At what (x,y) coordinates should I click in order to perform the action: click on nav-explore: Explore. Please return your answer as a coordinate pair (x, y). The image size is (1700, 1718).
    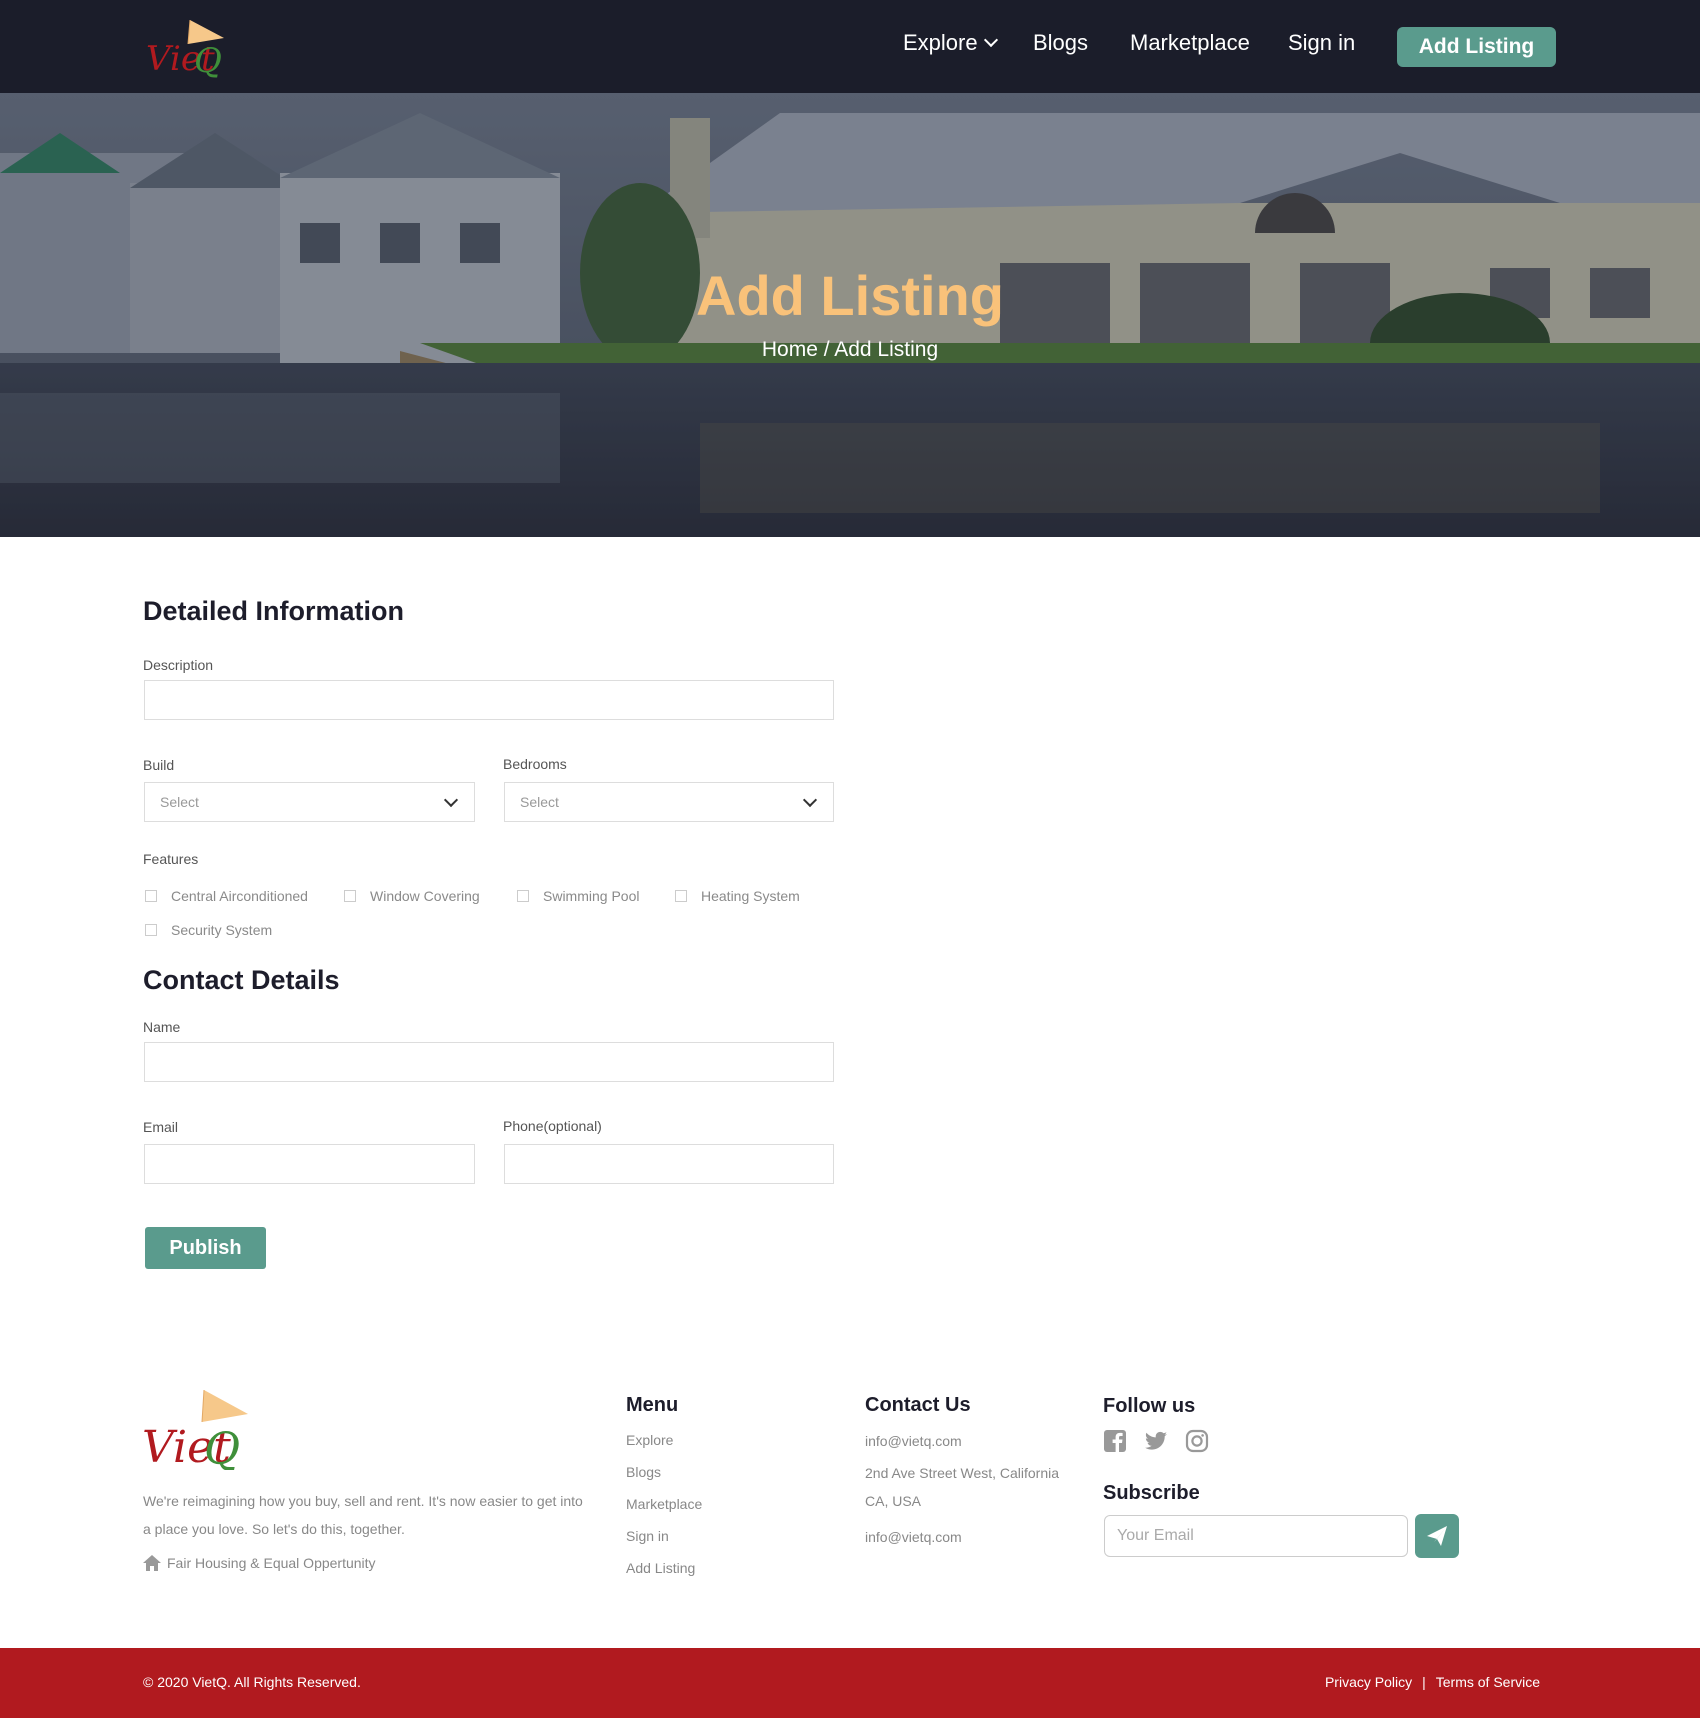
    Looking at the image, I should click on (950, 43).